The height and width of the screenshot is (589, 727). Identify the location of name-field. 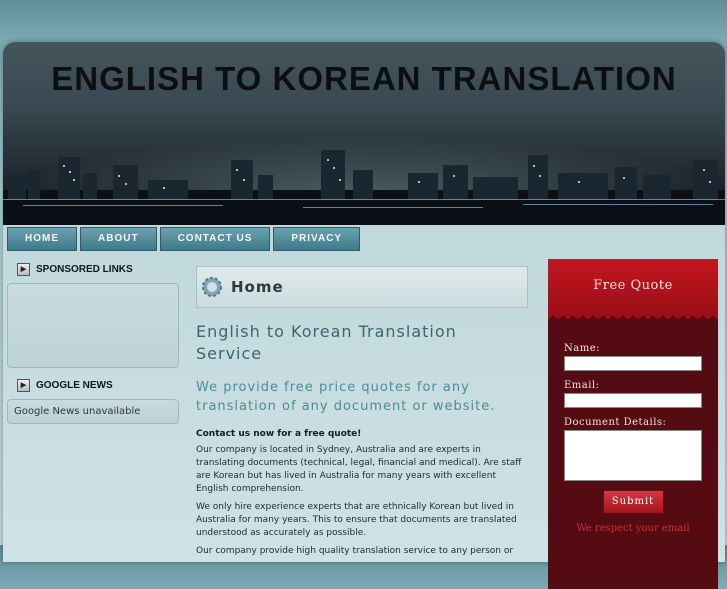
(633, 363).